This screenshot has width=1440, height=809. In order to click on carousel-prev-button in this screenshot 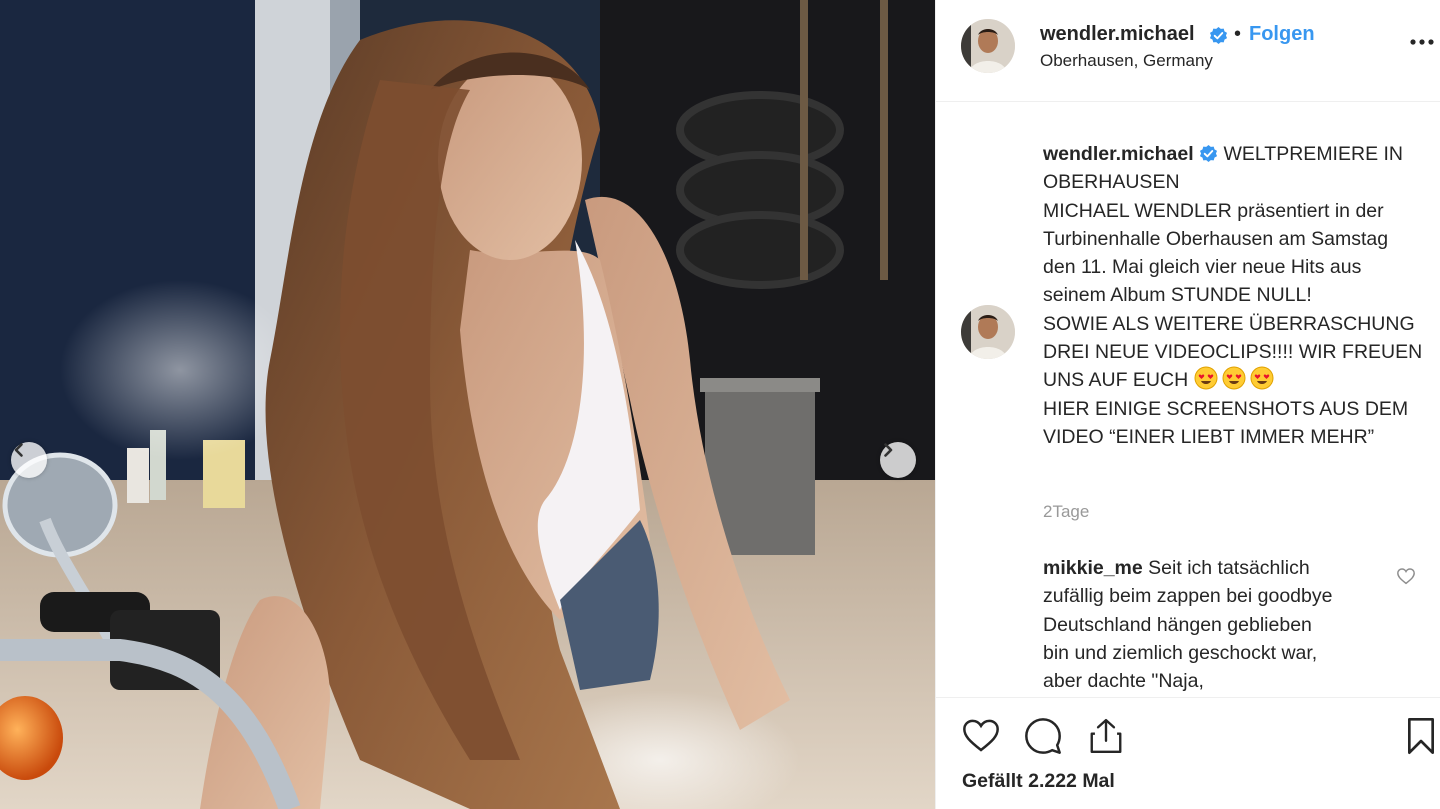, I will do `click(29, 460)`.